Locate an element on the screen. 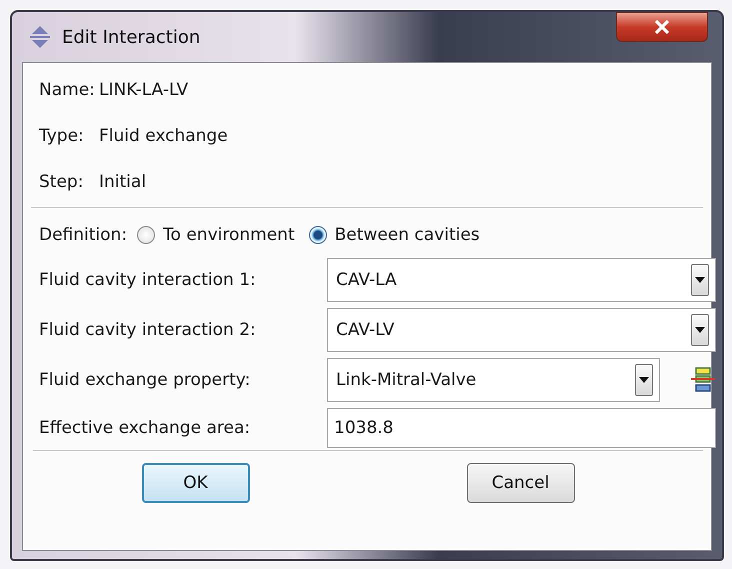  input-field: 1038.8 is located at coordinates (521, 428).